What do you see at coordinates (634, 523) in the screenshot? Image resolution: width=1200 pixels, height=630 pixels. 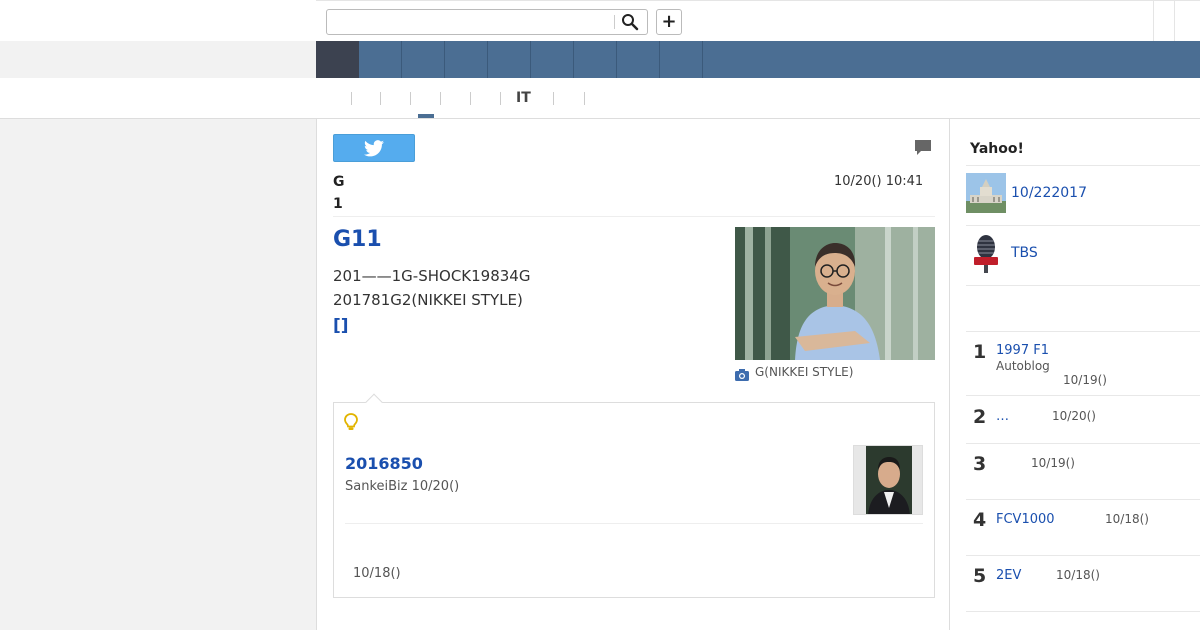 I see `related-divider` at bounding box center [634, 523].